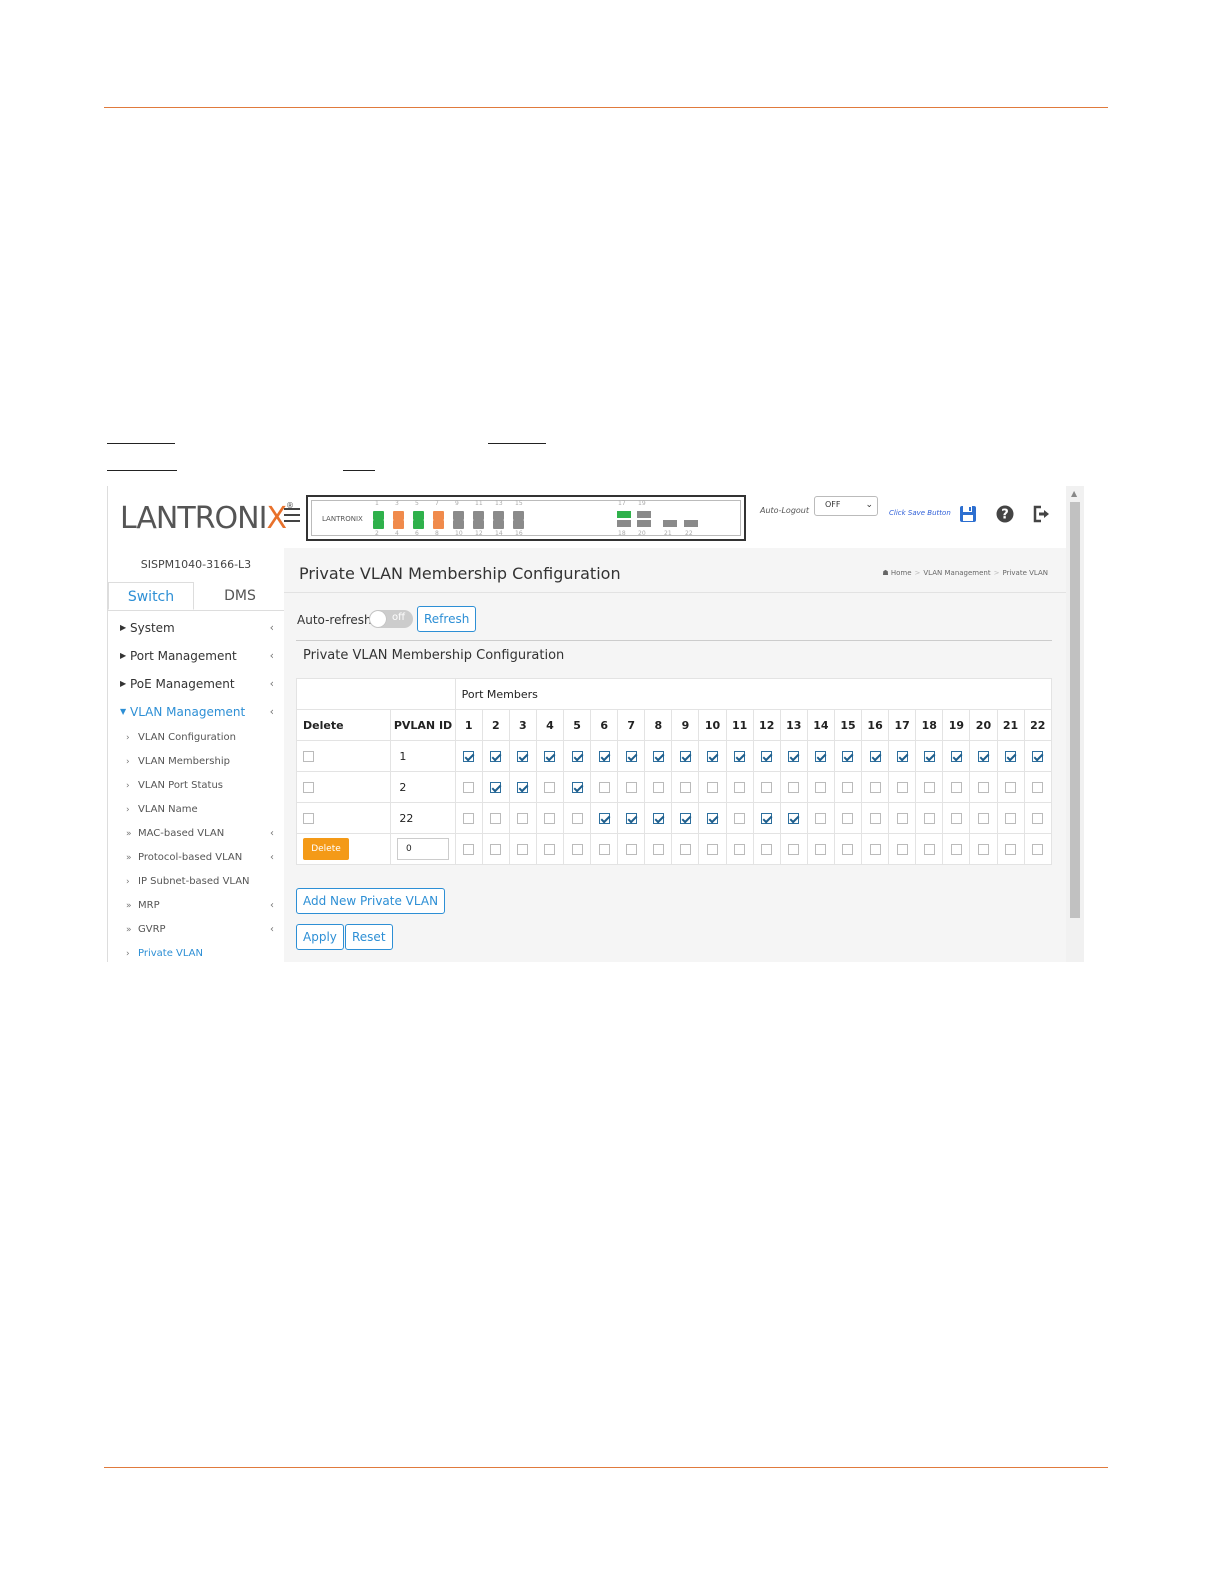  Describe the element at coordinates (196, 628) in the screenshot. I see `sidebar-item-system: ▶ System ‹` at that location.